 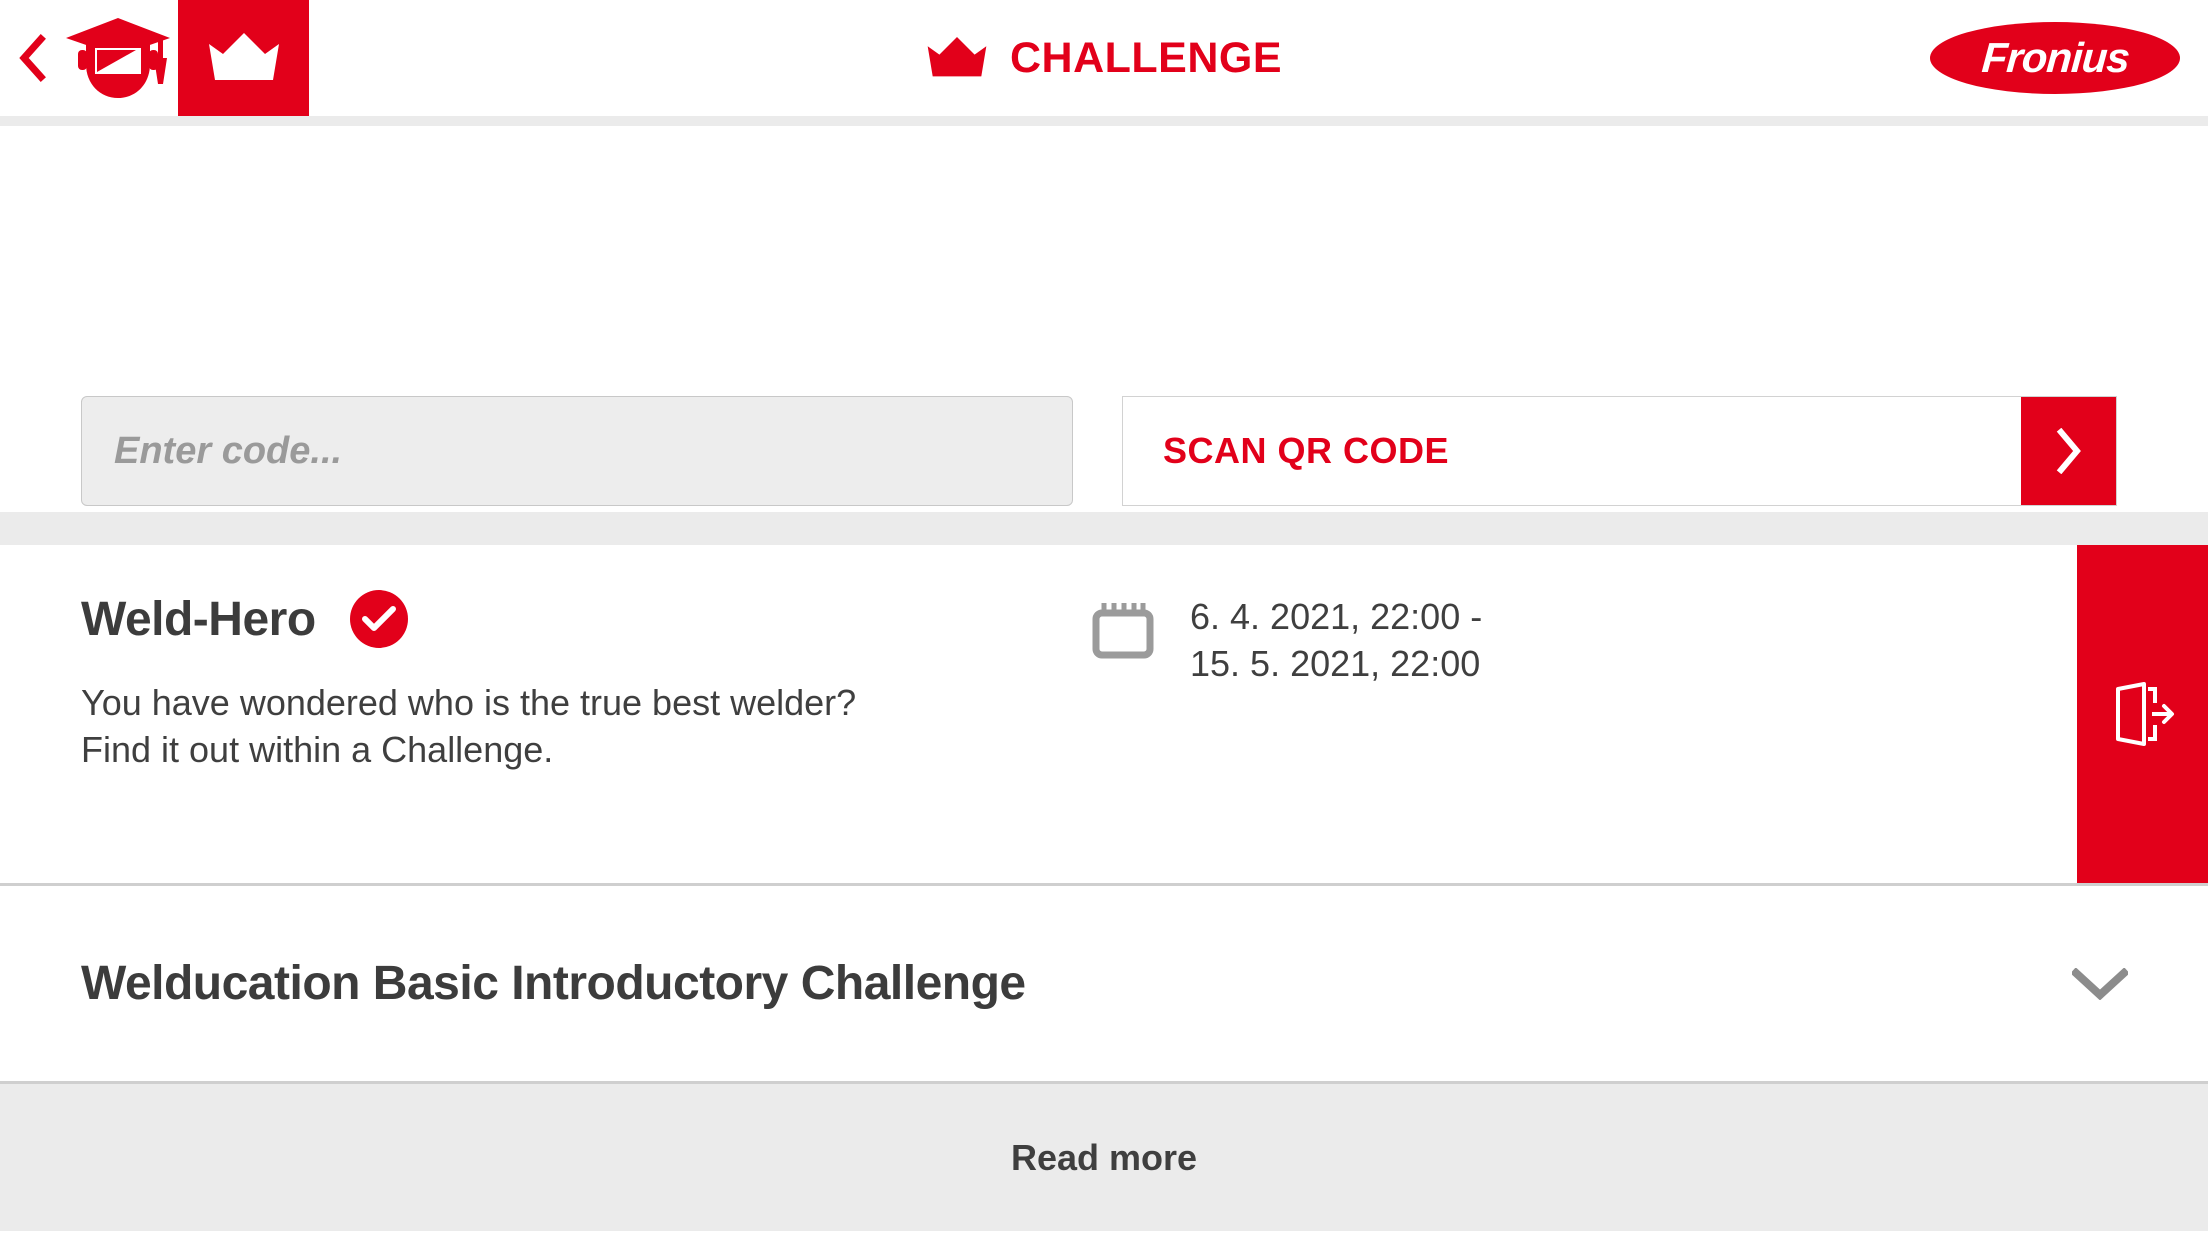 I want to click on read-more-label: Read more, so click(x=1104, y=1157).